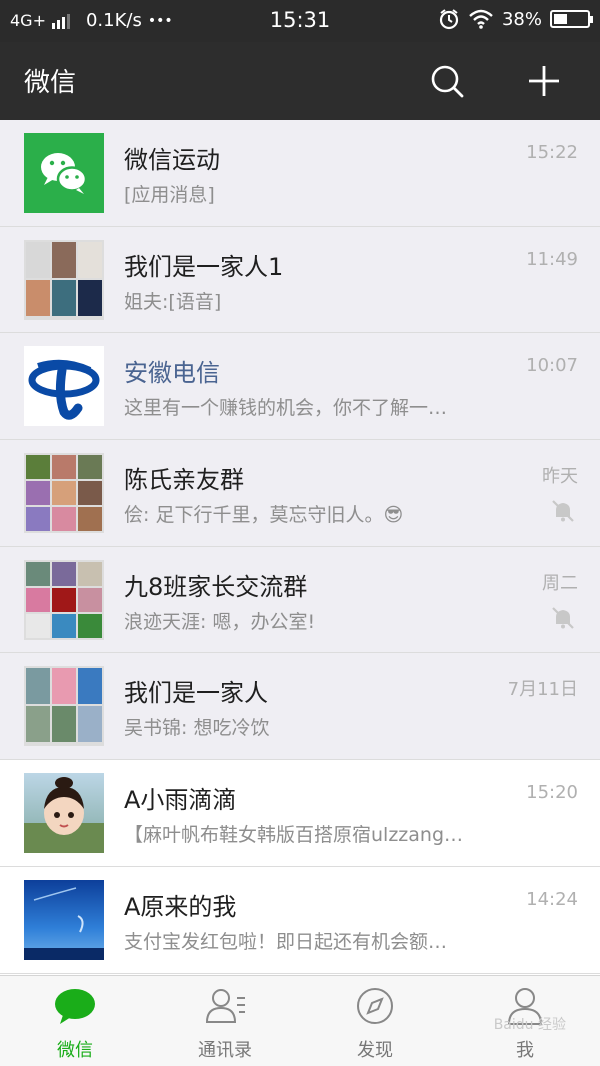 The height and width of the screenshot is (1066, 600). Describe the element at coordinates (529, 1025) in the screenshot. I see `baidu-watermark: Baidu 经验` at that location.